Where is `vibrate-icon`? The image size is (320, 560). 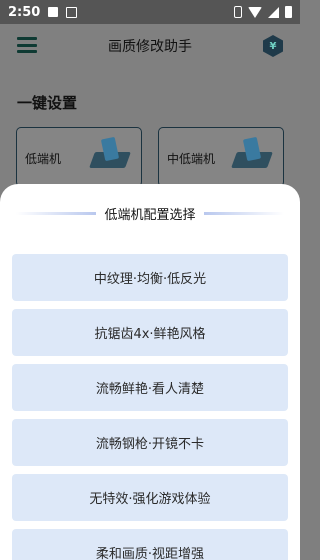 vibrate-icon is located at coordinates (238, 12).